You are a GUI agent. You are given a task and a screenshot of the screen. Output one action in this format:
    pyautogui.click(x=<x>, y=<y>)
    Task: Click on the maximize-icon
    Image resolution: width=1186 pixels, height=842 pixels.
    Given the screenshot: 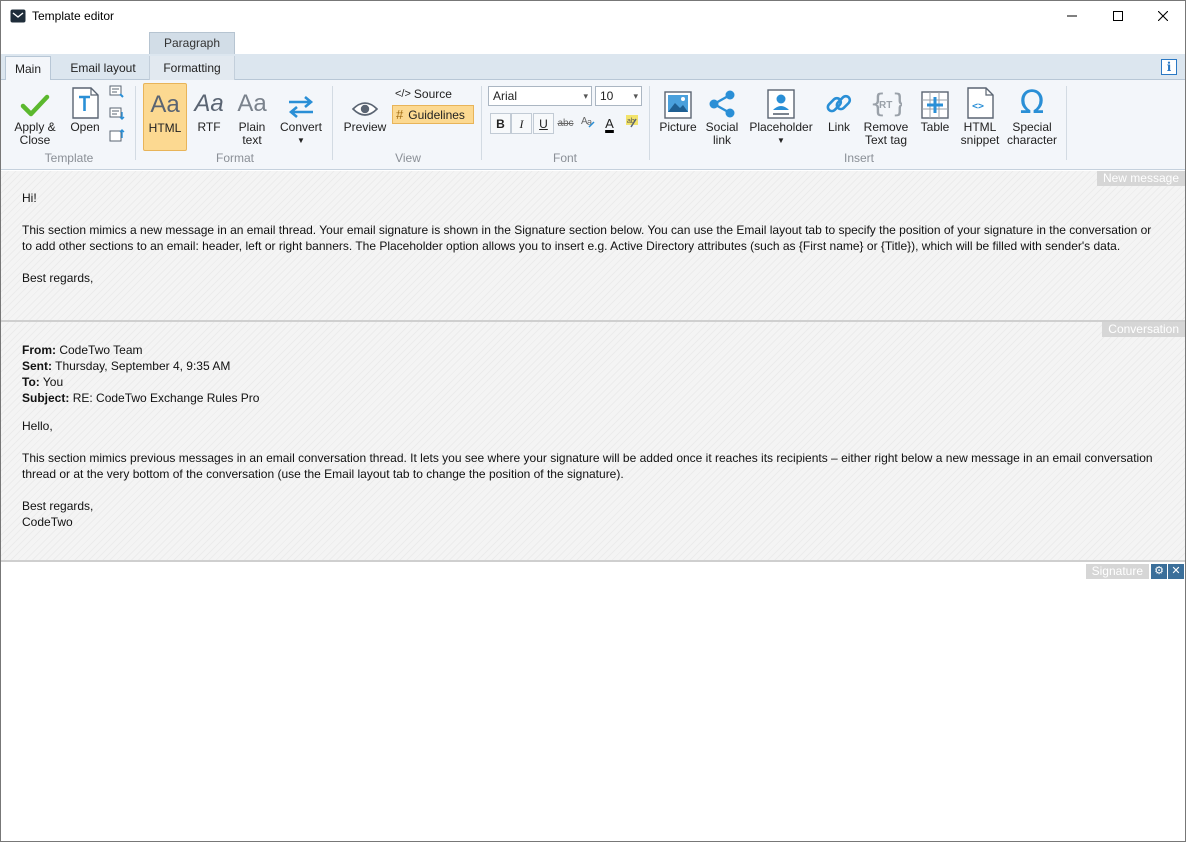 What is the action you would take?
    pyautogui.click(x=1118, y=16)
    